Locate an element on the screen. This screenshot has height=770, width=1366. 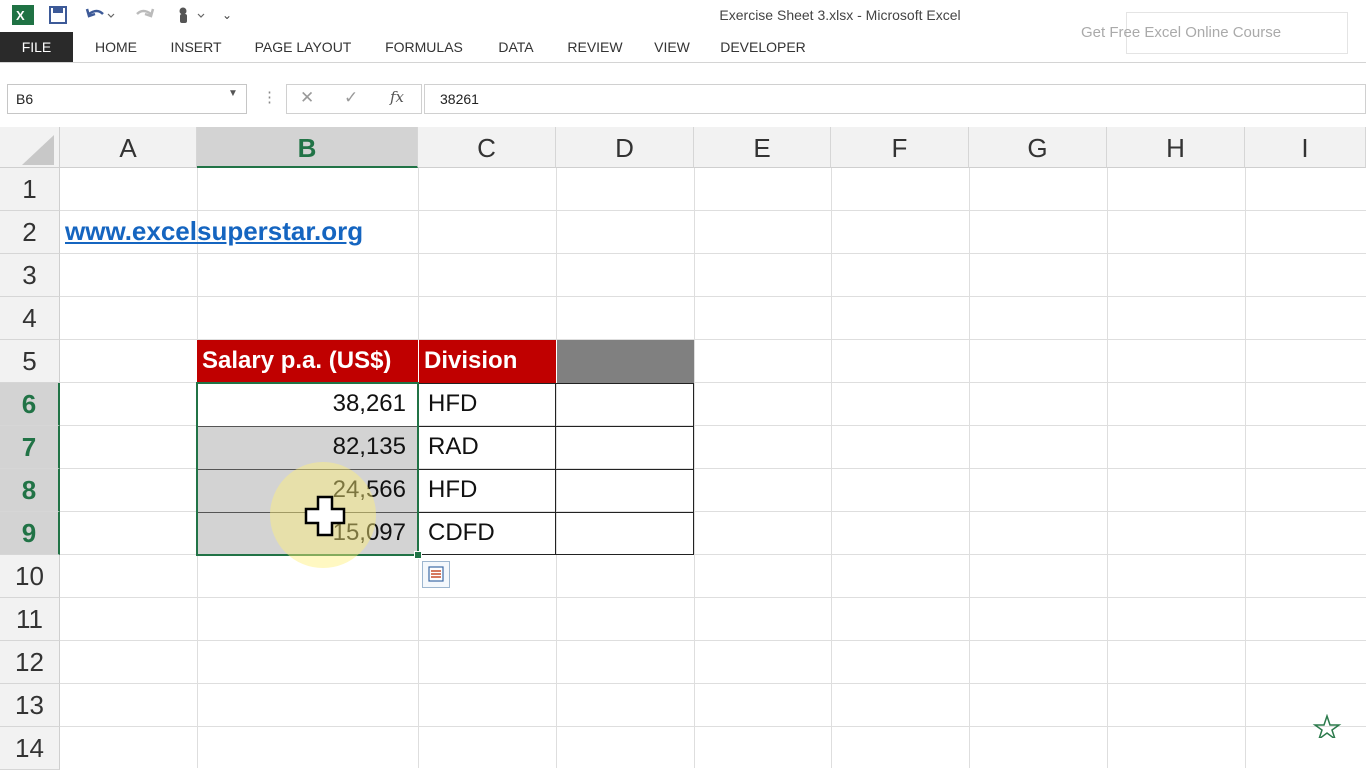
row-header-11: 11 is located at coordinates (30, 619).